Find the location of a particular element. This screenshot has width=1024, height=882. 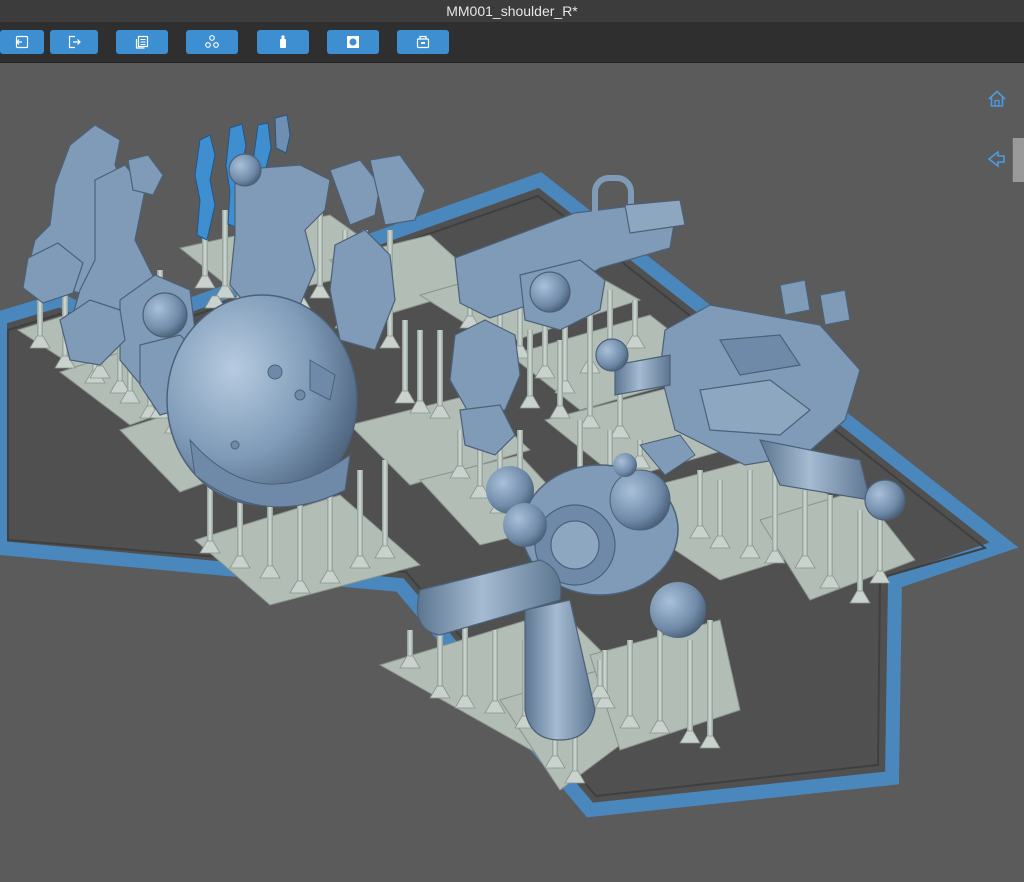

import-icon is located at coordinates (22, 42).